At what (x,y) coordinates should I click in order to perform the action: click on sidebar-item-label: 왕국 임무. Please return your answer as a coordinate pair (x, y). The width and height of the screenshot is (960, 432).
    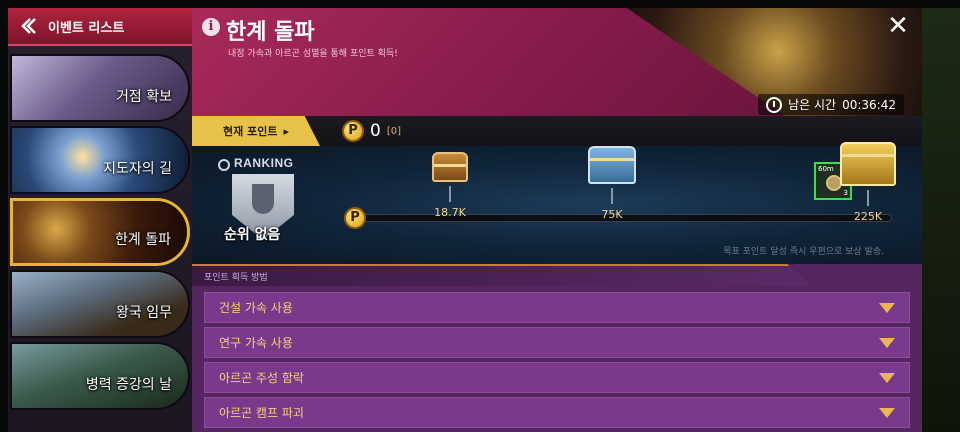
    Looking at the image, I should click on (144, 313).